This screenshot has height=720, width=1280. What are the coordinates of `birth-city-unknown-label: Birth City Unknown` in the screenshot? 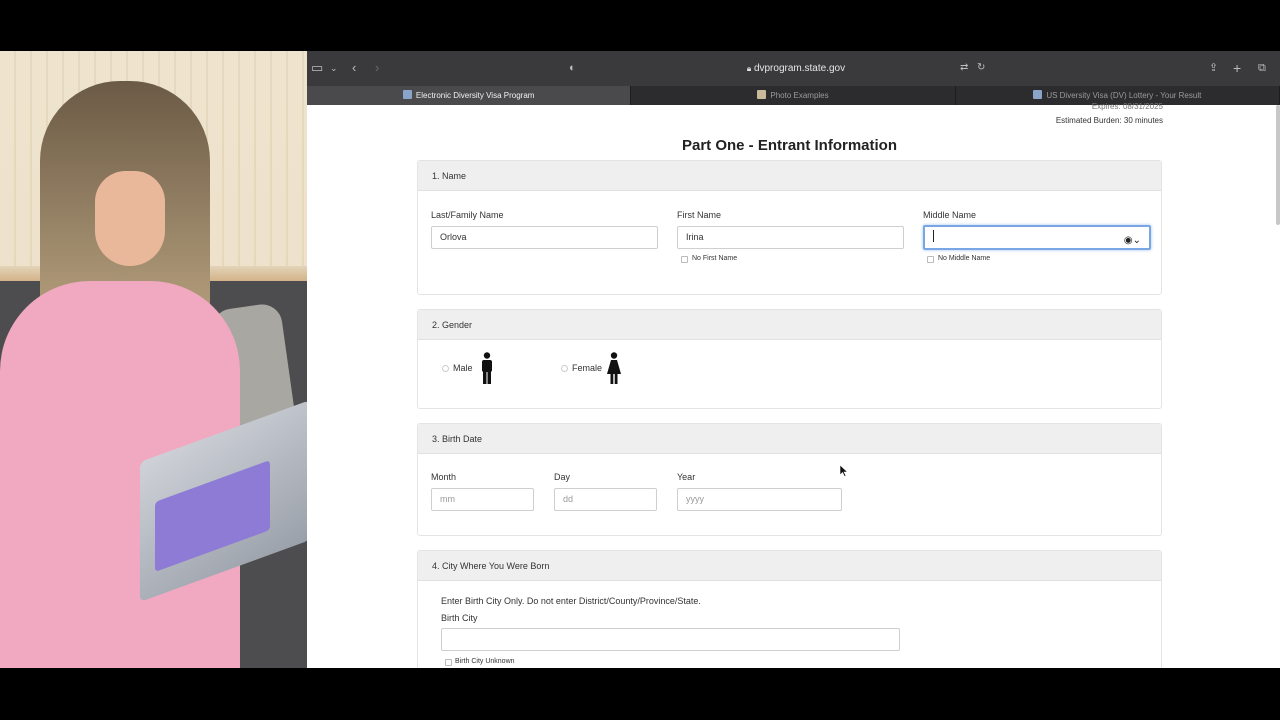 It's located at (485, 661).